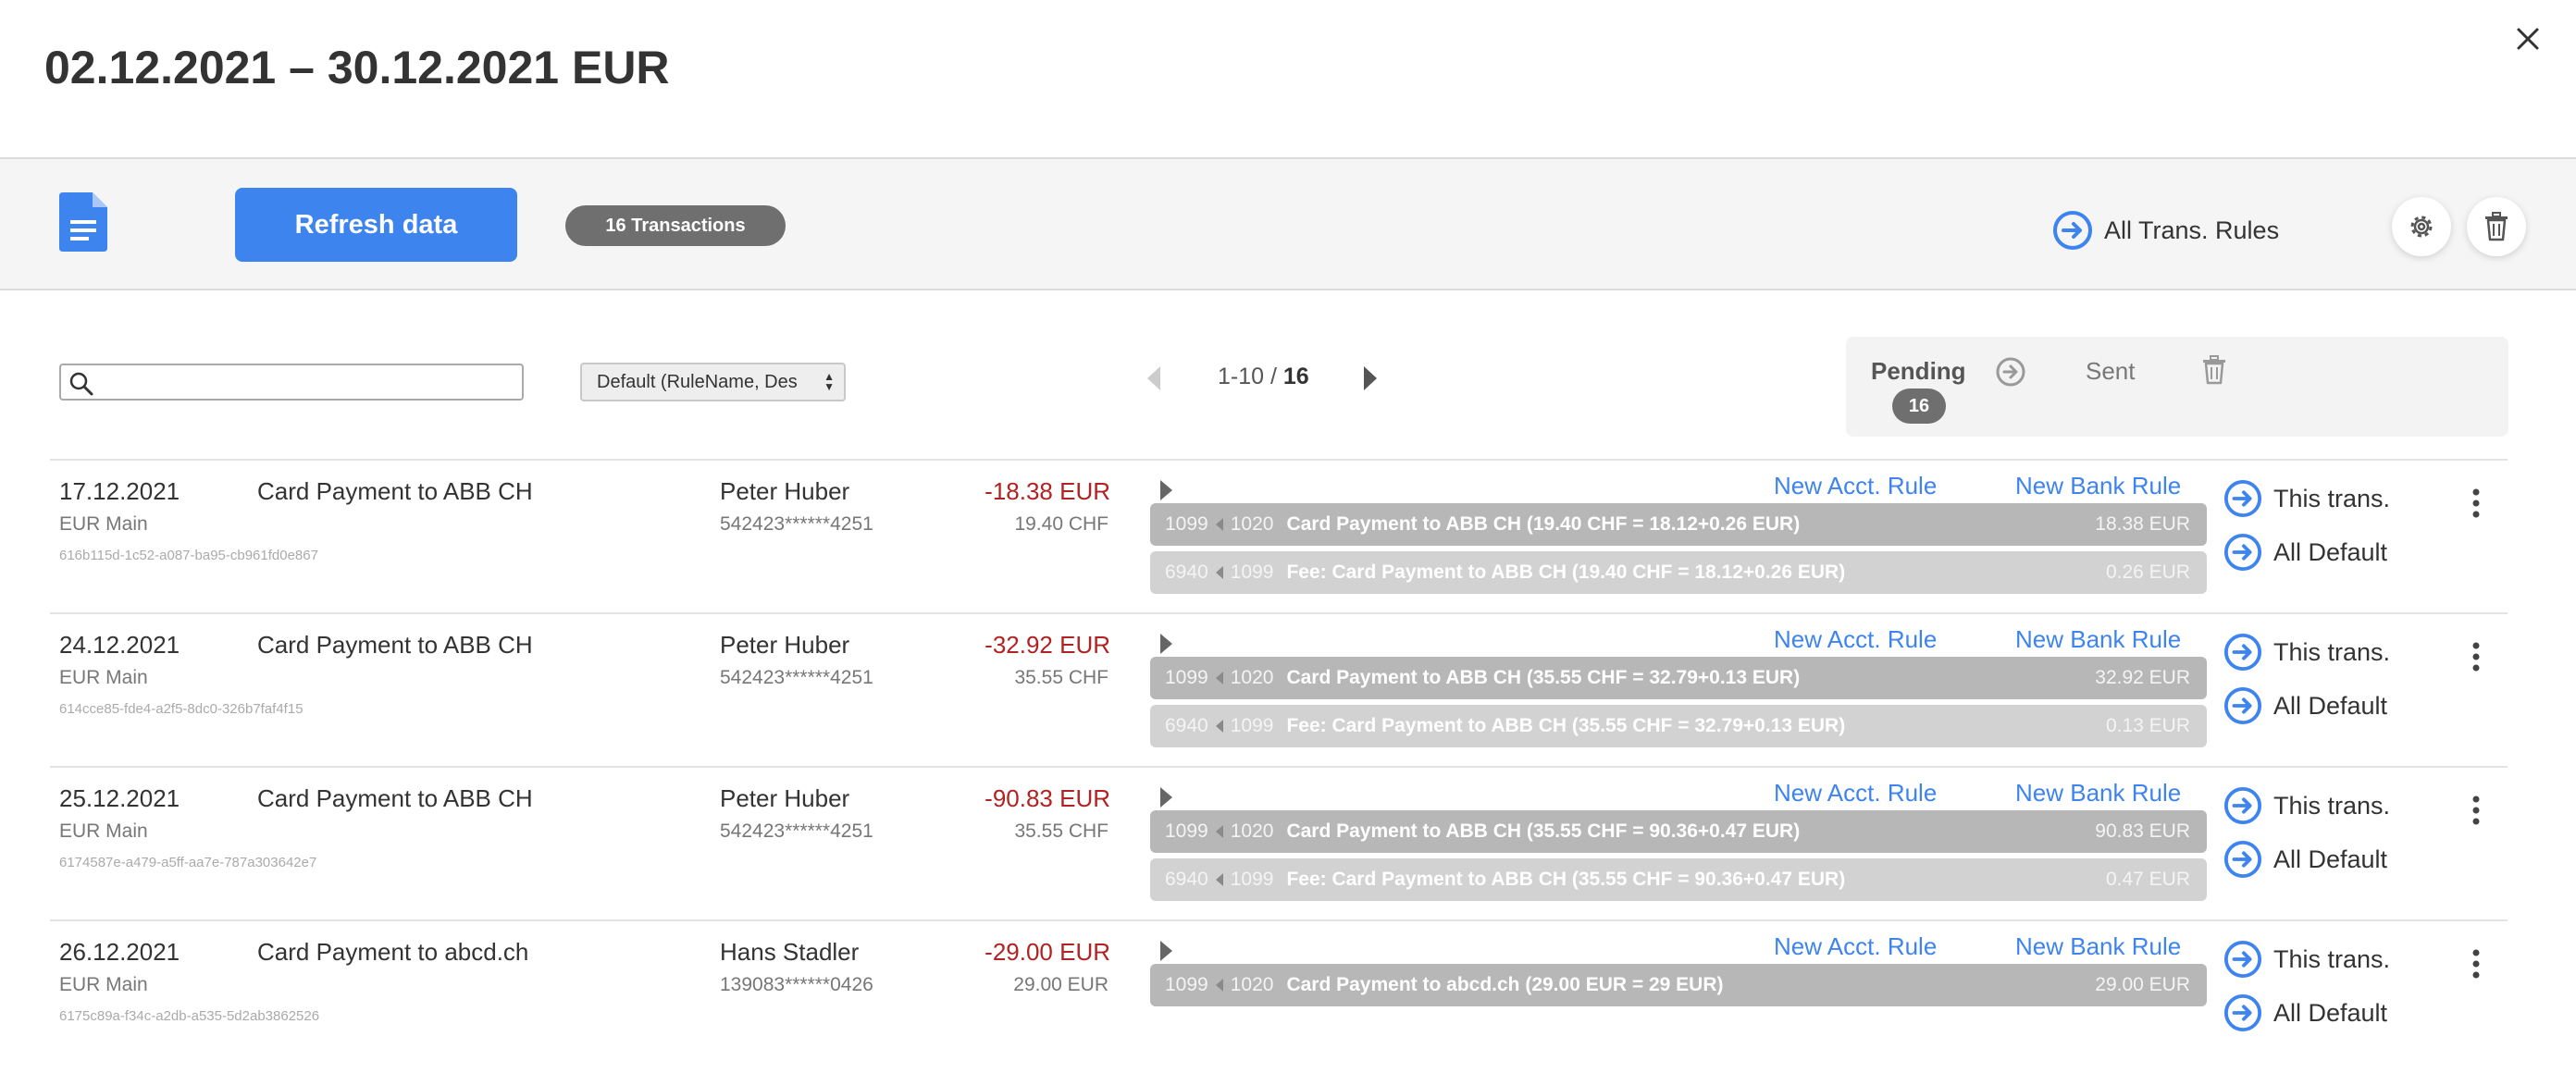  Describe the element at coordinates (1060, 985) in the screenshot. I see `row-original-amount: 29.00 EUR` at that location.